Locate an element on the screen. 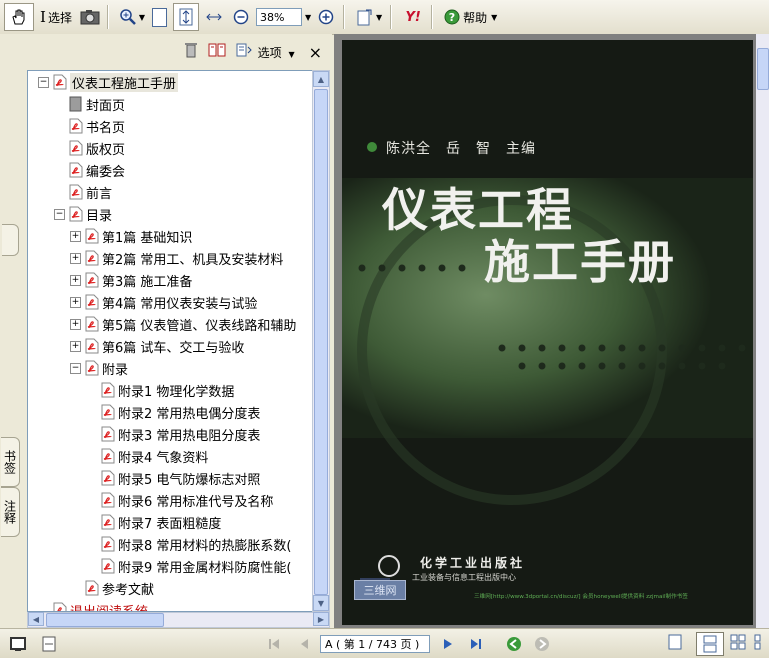 This screenshot has width=769, height=658. bookmark-label: 第5篇 仪表管道、仪表线路和辅助 is located at coordinates (199, 326).